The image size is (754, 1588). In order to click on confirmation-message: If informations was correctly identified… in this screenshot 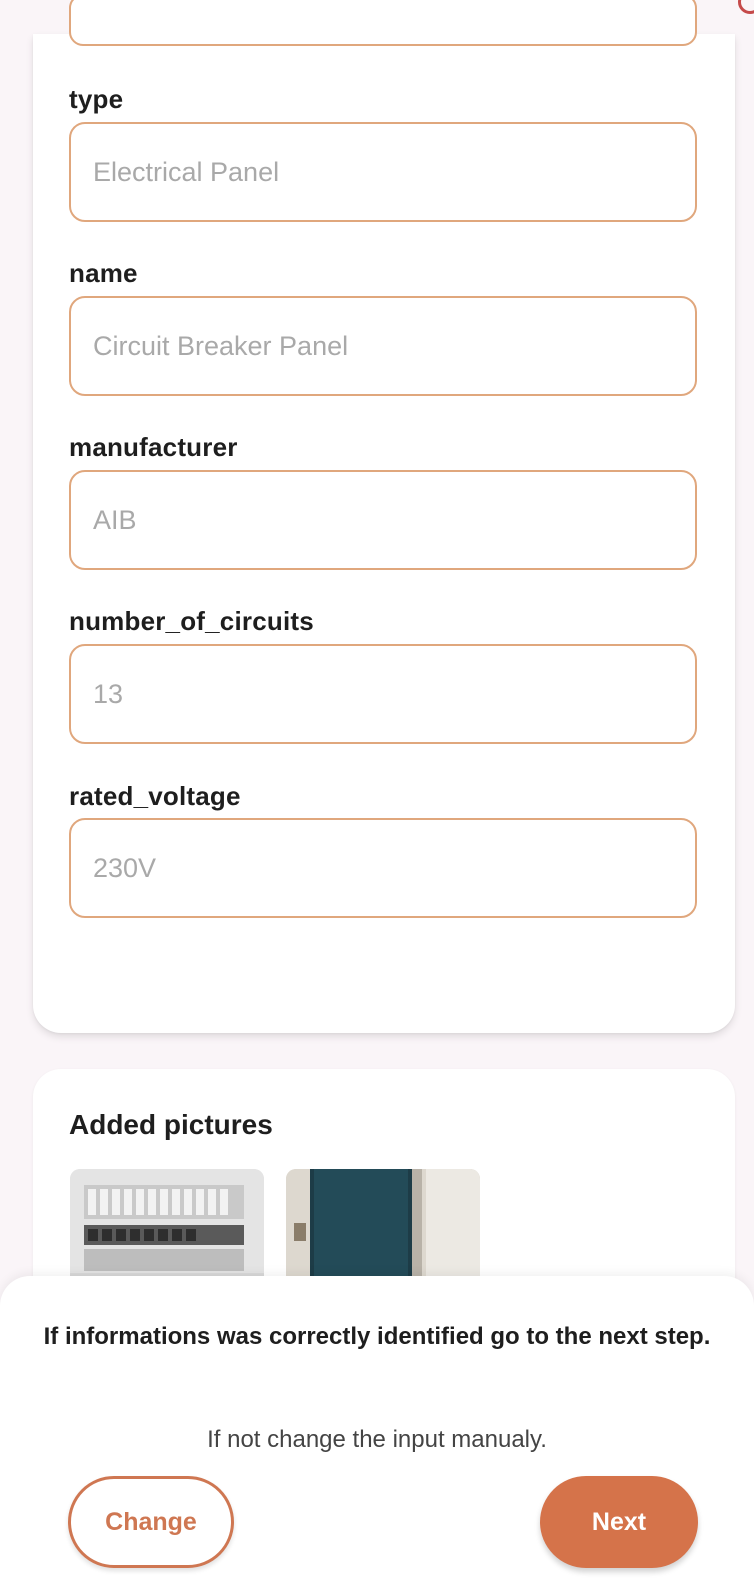, I will do `click(377, 1336)`.